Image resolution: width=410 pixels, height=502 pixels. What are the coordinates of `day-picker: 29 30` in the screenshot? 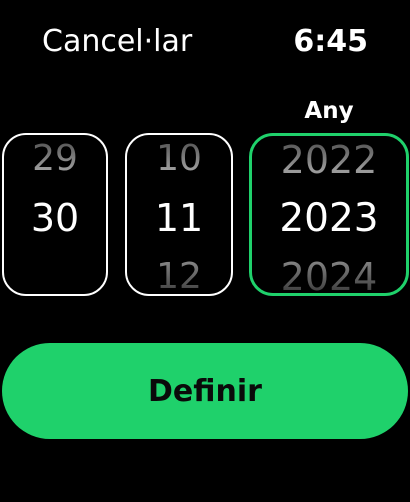 It's located at (55, 214).